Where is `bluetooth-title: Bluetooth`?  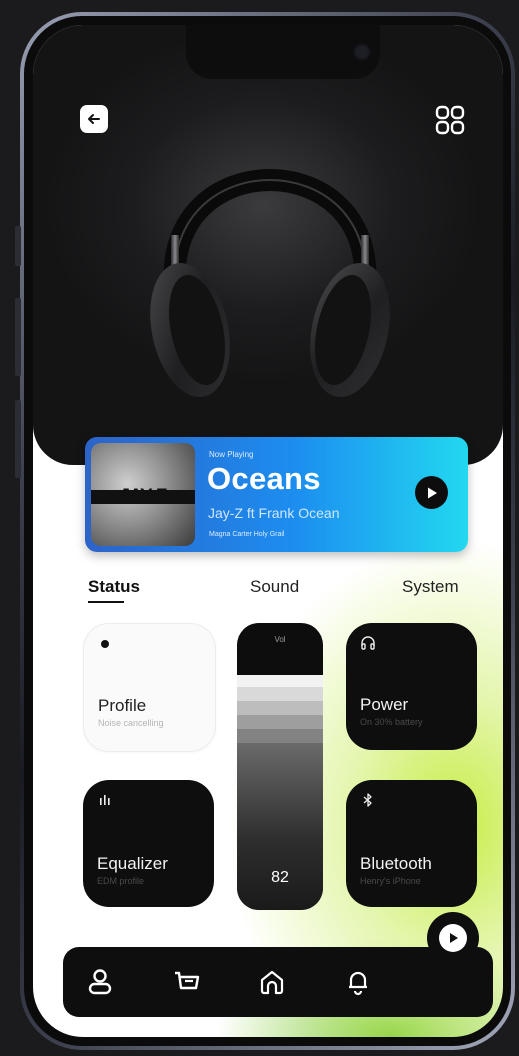 bluetooth-title: Bluetooth is located at coordinates (396, 863).